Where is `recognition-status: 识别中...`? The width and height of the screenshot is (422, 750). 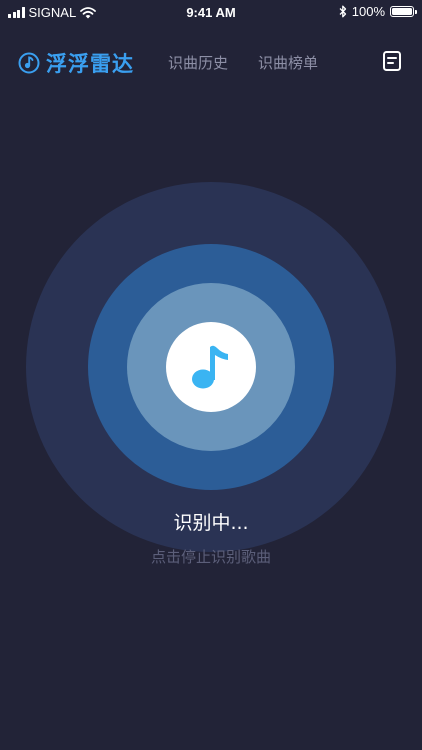 recognition-status: 识别中... is located at coordinates (211, 523).